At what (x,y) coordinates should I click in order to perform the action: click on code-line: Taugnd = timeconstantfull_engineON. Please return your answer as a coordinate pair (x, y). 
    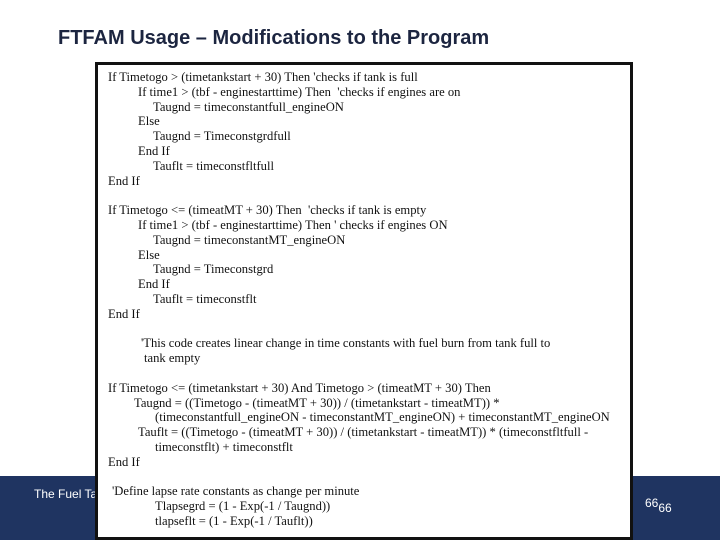
    Looking at the image, I should click on (248, 106).